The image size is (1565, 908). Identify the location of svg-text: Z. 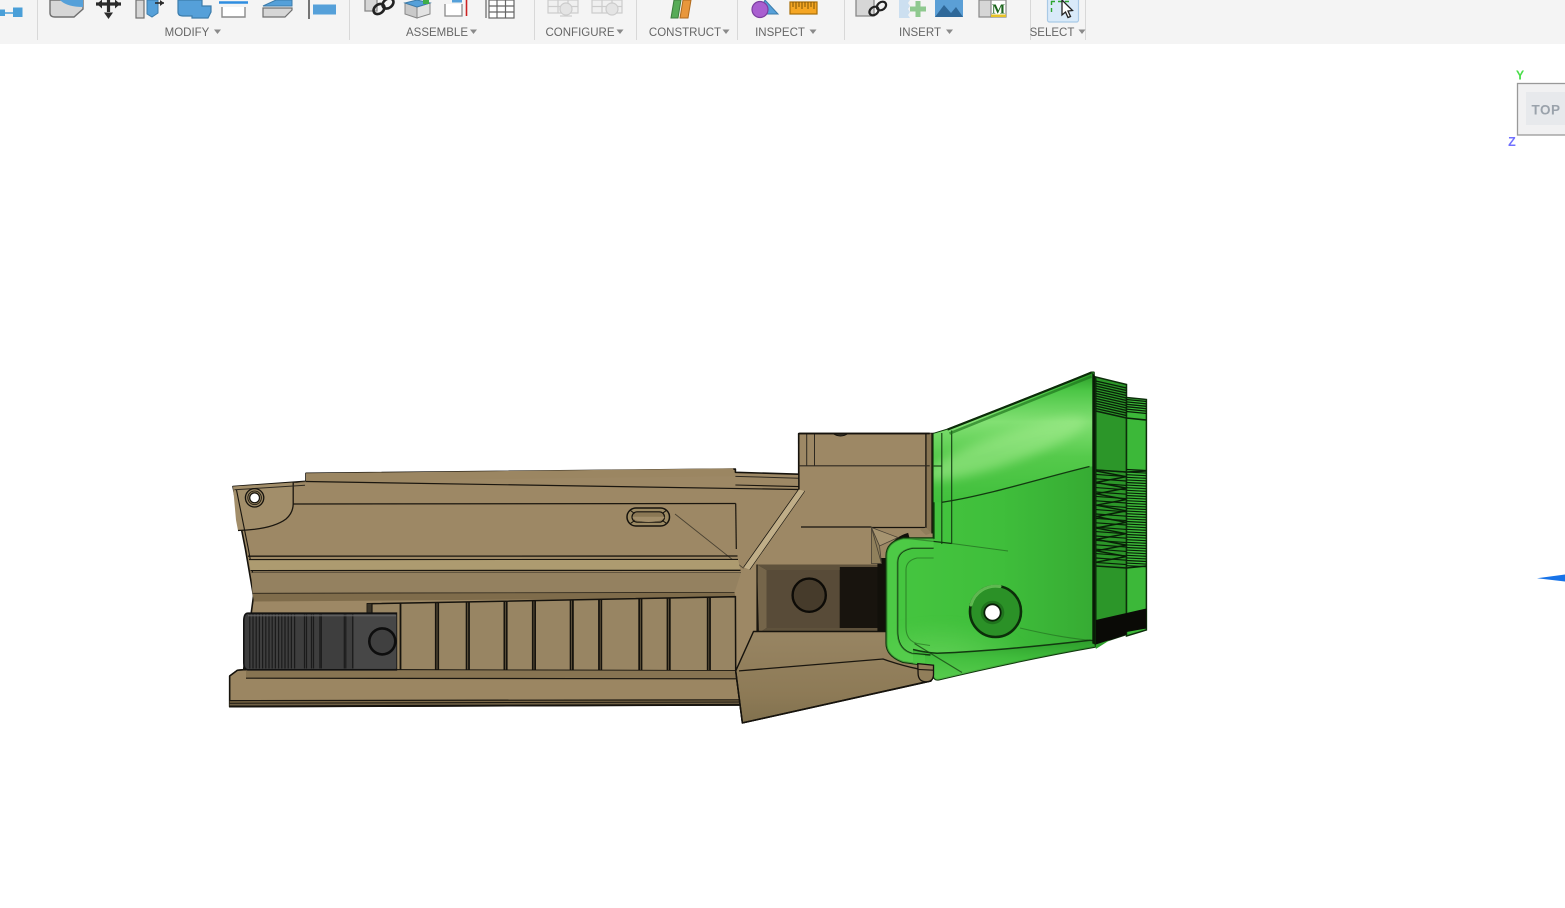
(1512, 142).